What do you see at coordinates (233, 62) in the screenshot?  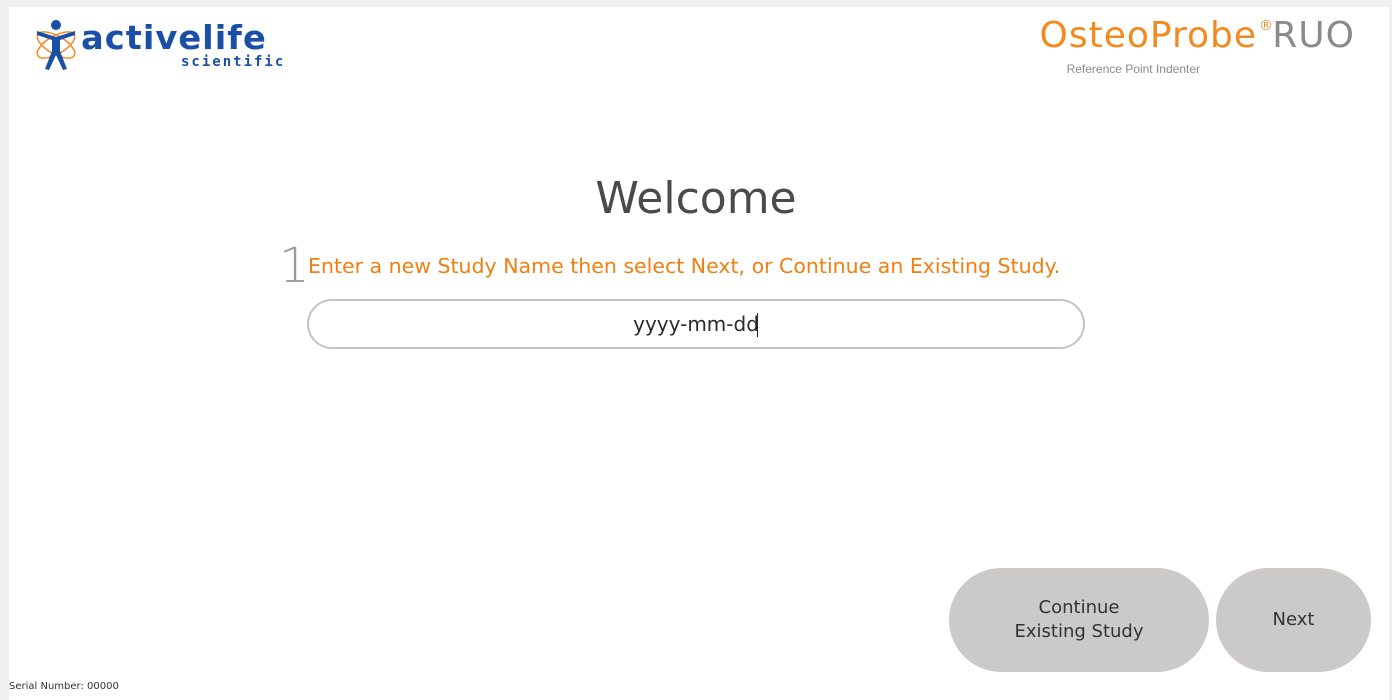 I see `logo-subword: scientific` at bounding box center [233, 62].